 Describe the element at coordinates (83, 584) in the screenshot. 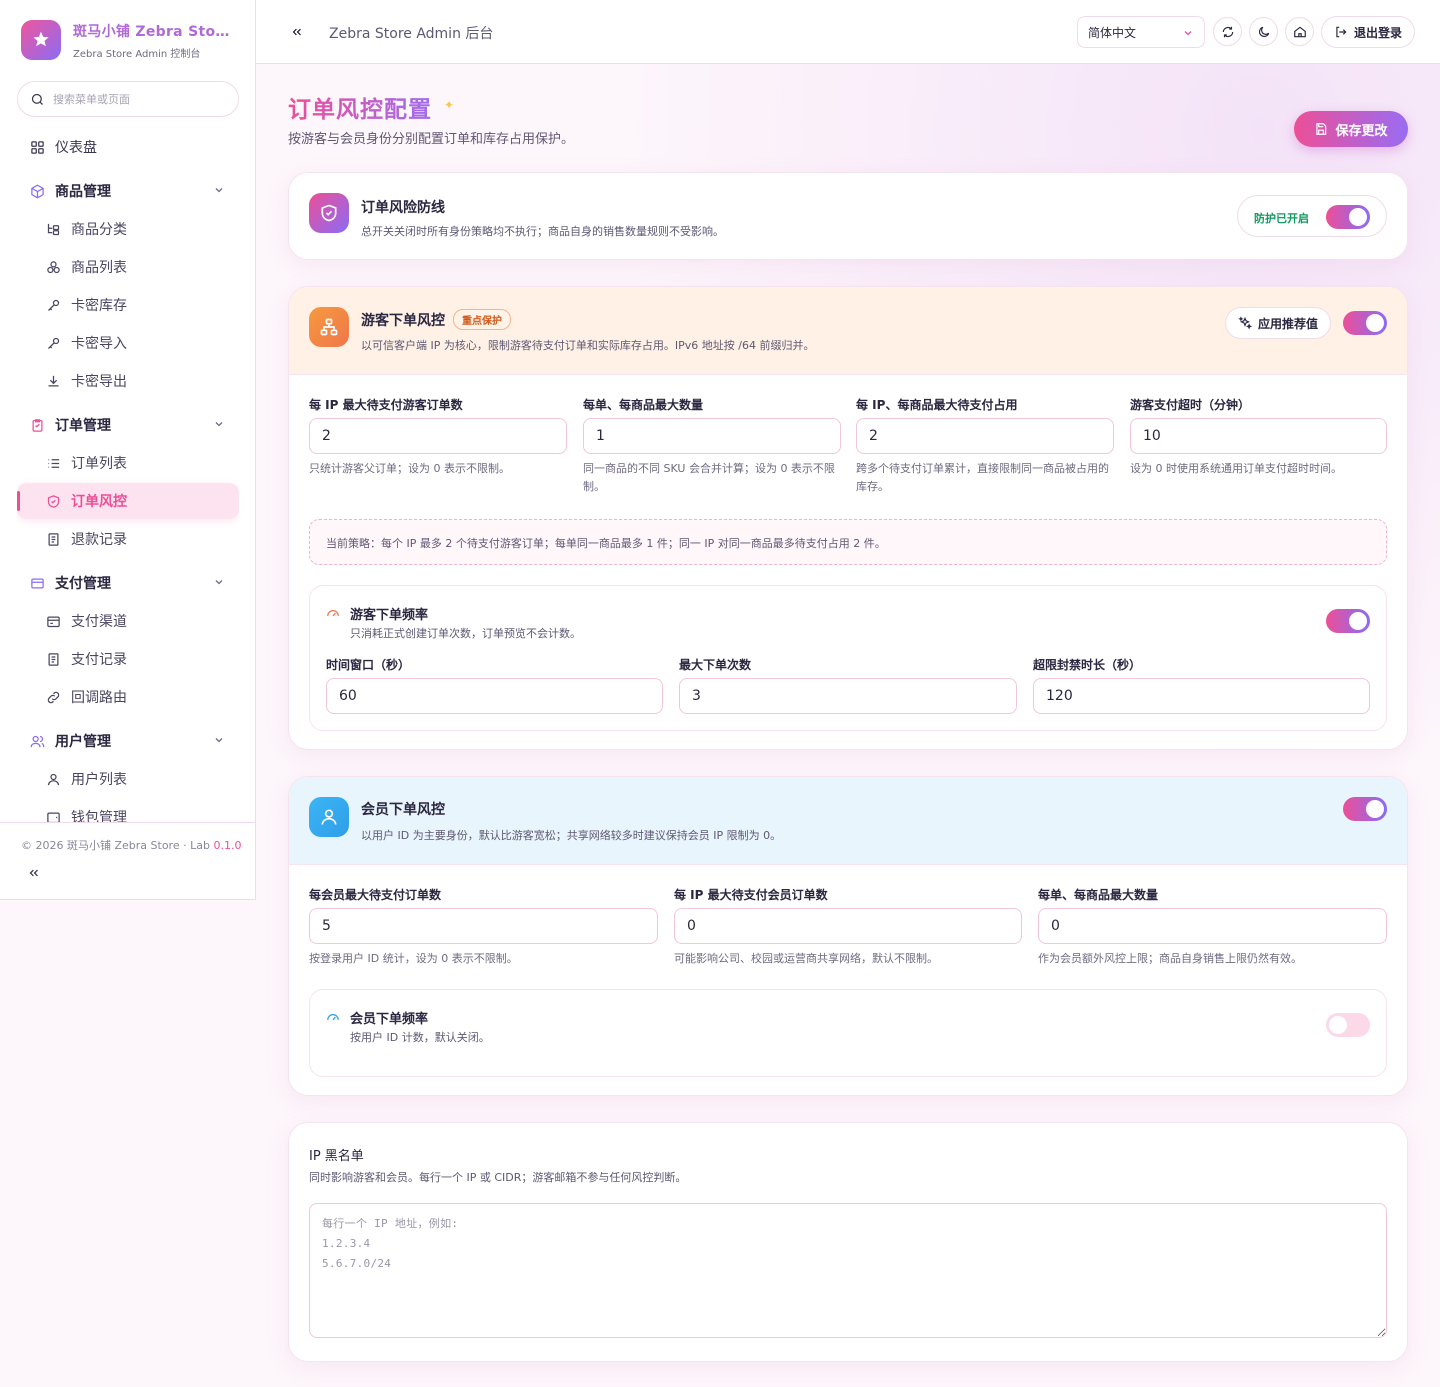

I see `sidebar-group-label: 支付管理` at that location.